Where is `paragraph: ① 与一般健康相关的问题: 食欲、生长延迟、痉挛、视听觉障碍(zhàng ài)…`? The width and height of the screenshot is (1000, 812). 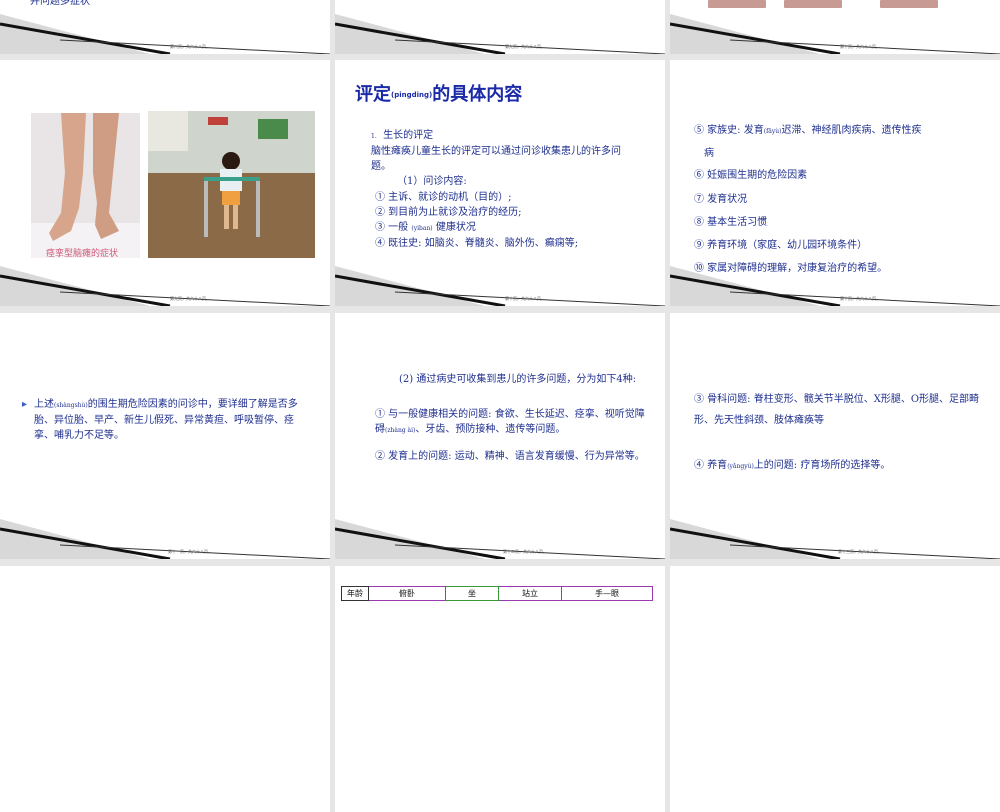
paragraph: ① 与一般健康相关的问题: 食欲、生长延迟、痉挛、视听觉障碍(zhàng ài)… is located at coordinates (510, 422).